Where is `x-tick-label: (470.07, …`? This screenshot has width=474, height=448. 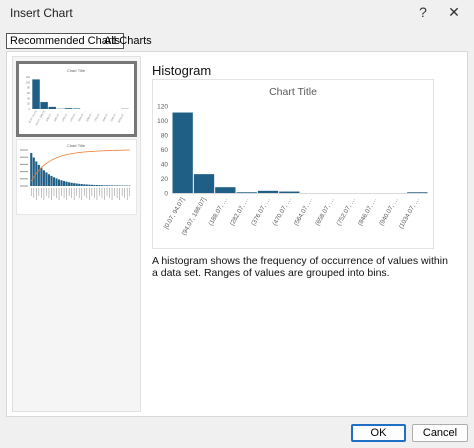 x-tick-label: (470.07, … is located at coordinates (282, 212).